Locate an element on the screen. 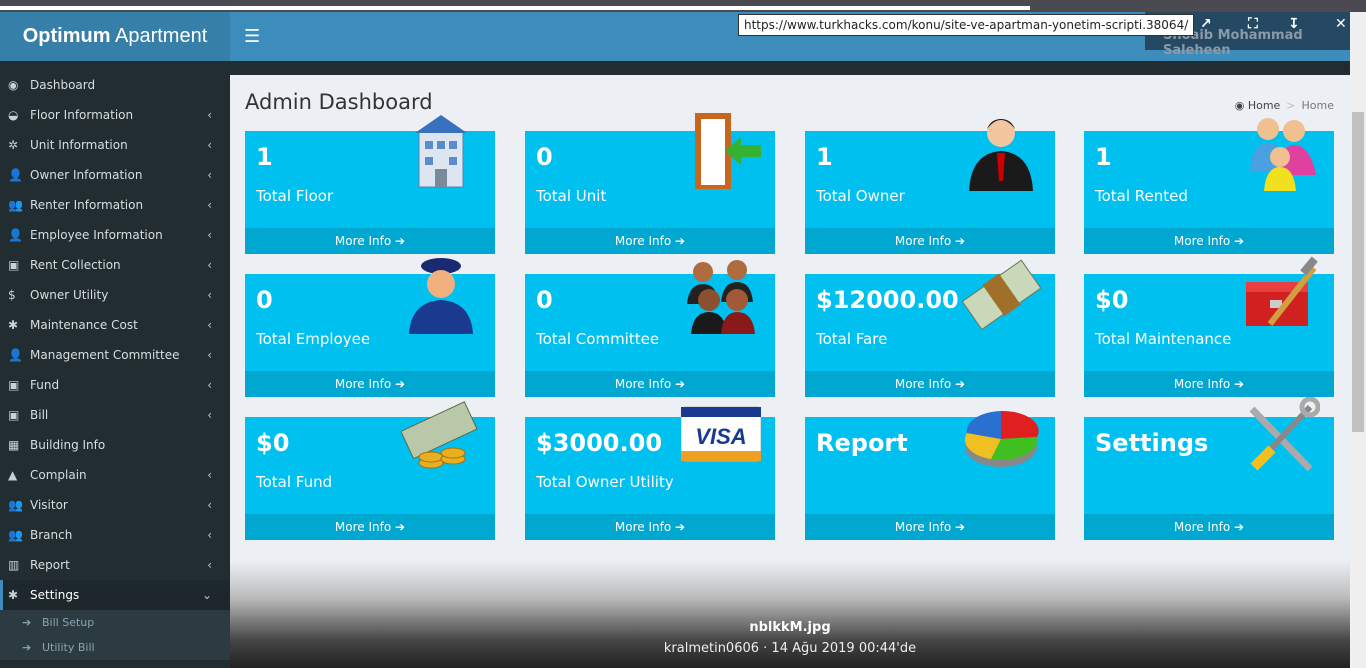 The image size is (1366, 668). coins-icon is located at coordinates (439, 435).